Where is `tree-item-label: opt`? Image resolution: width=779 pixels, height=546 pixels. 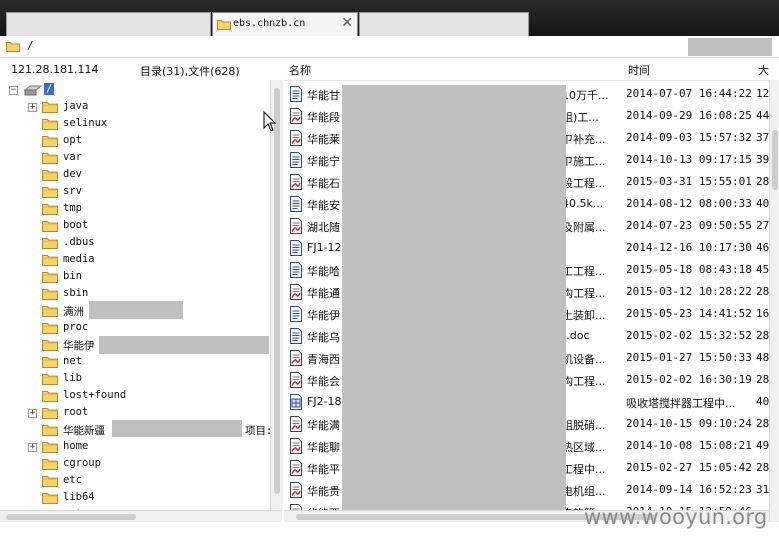
tree-item-label: opt is located at coordinates (72, 140).